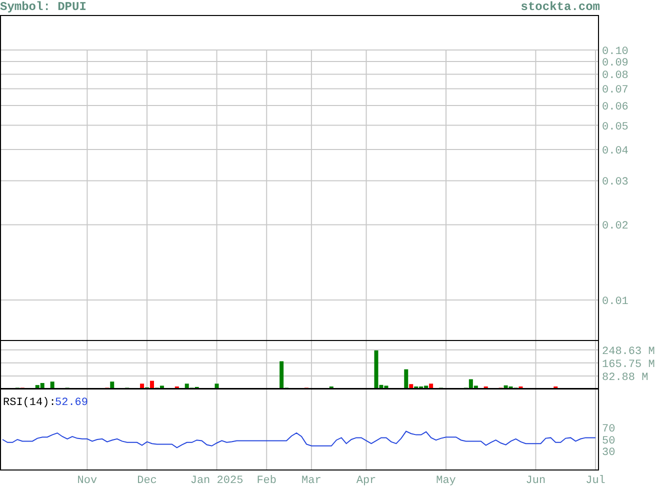  Describe the element at coordinates (615, 302) in the screenshot. I see `axis-label: 0.01` at that location.